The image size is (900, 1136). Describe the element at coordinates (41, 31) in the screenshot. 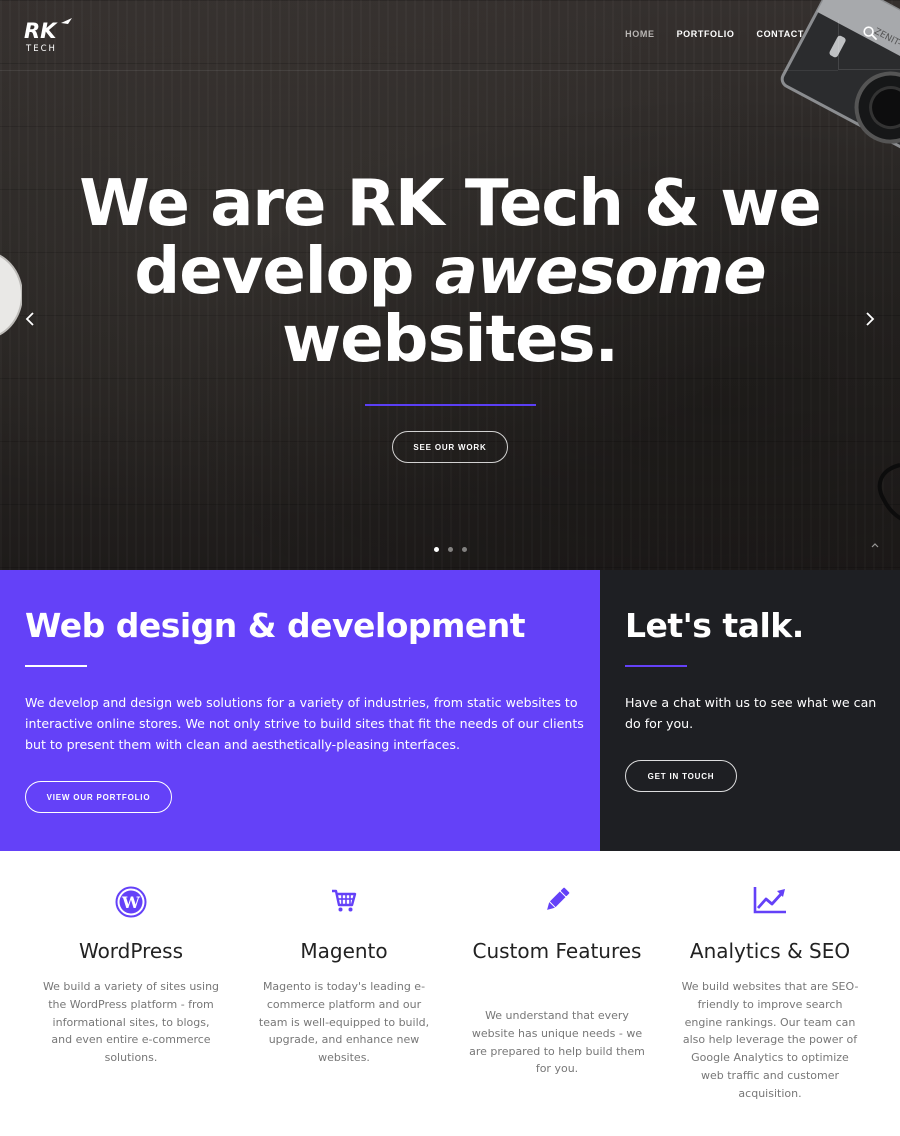

I see `svg-text: RK` at that location.